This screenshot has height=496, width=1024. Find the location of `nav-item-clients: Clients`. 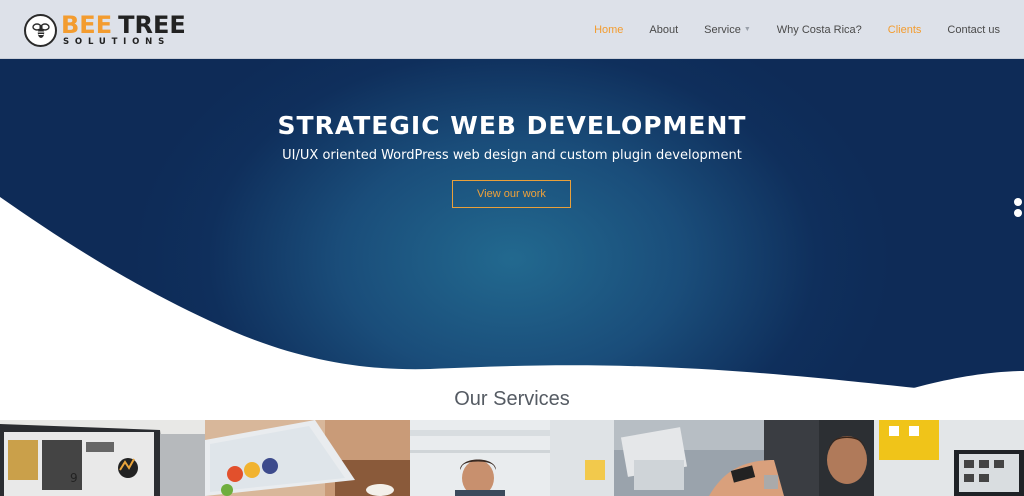

nav-item-clients: Clients is located at coordinates (905, 30).